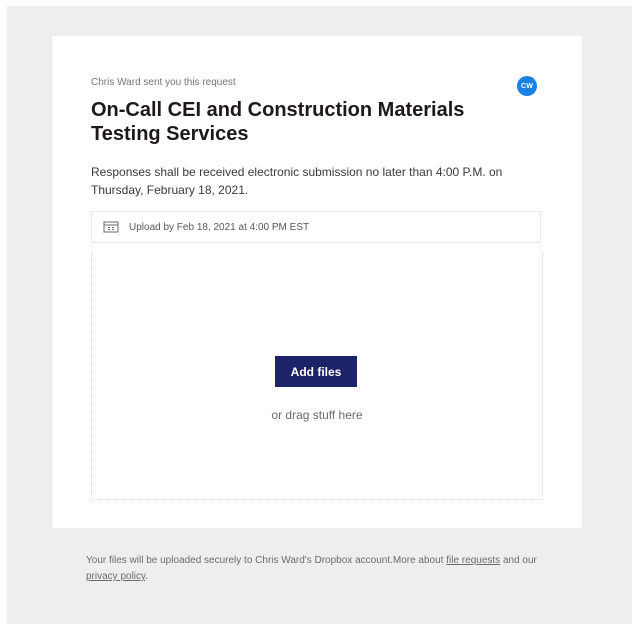 This screenshot has height=628, width=632. What do you see at coordinates (111, 227) in the screenshot?
I see `calendar-icon` at bounding box center [111, 227].